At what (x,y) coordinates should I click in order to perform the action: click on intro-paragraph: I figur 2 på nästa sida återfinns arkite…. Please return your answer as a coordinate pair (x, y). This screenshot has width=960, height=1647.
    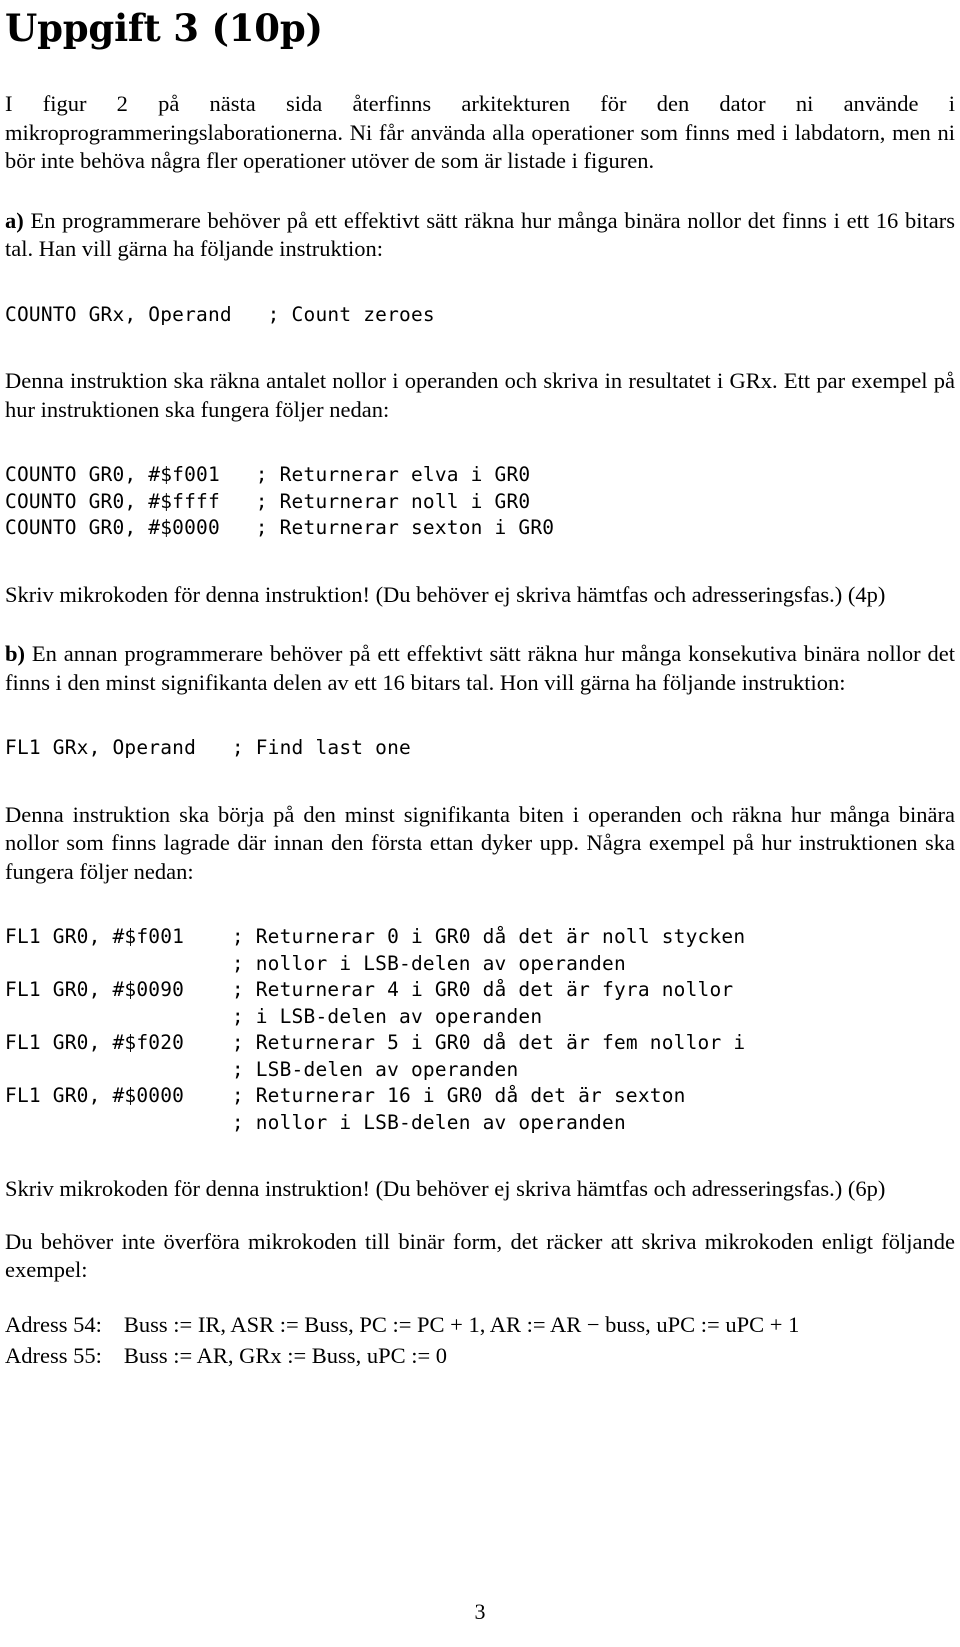
    Looking at the image, I should click on (480, 132).